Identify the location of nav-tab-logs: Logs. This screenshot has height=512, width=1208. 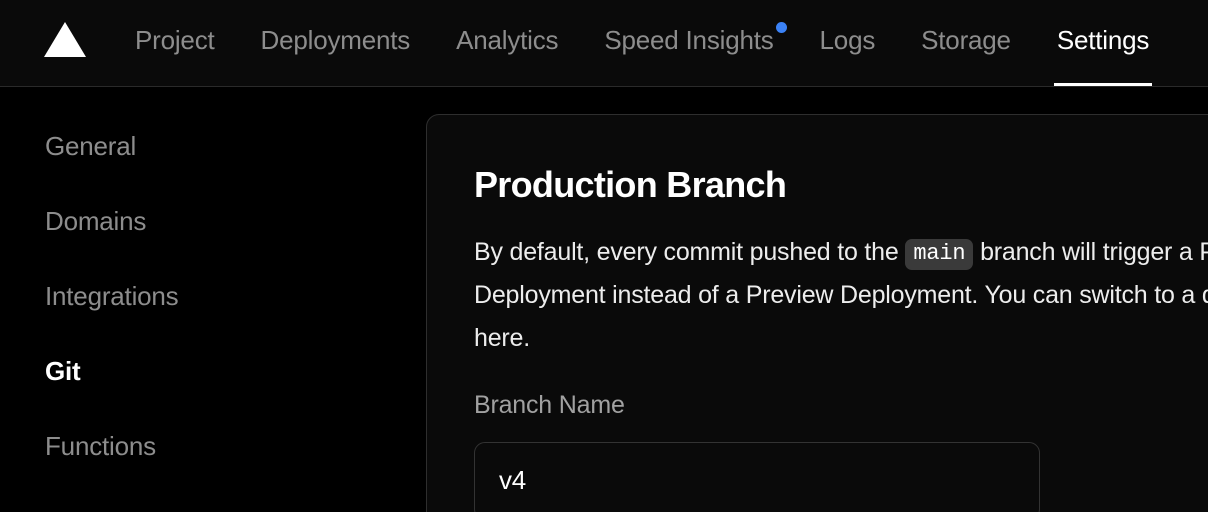
(848, 43).